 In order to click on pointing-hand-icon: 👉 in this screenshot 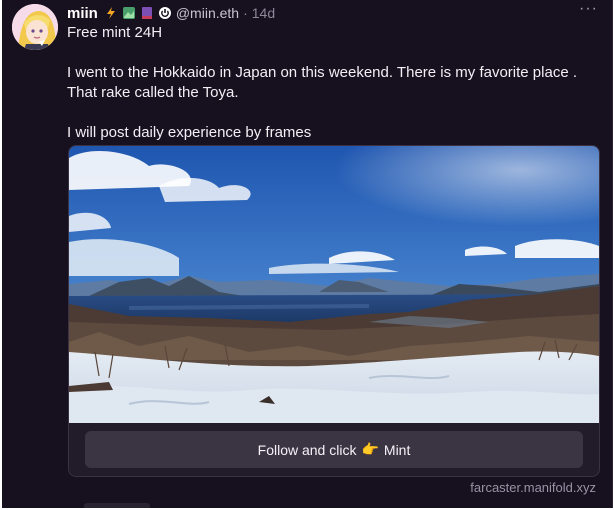, I will do `click(370, 449)`.